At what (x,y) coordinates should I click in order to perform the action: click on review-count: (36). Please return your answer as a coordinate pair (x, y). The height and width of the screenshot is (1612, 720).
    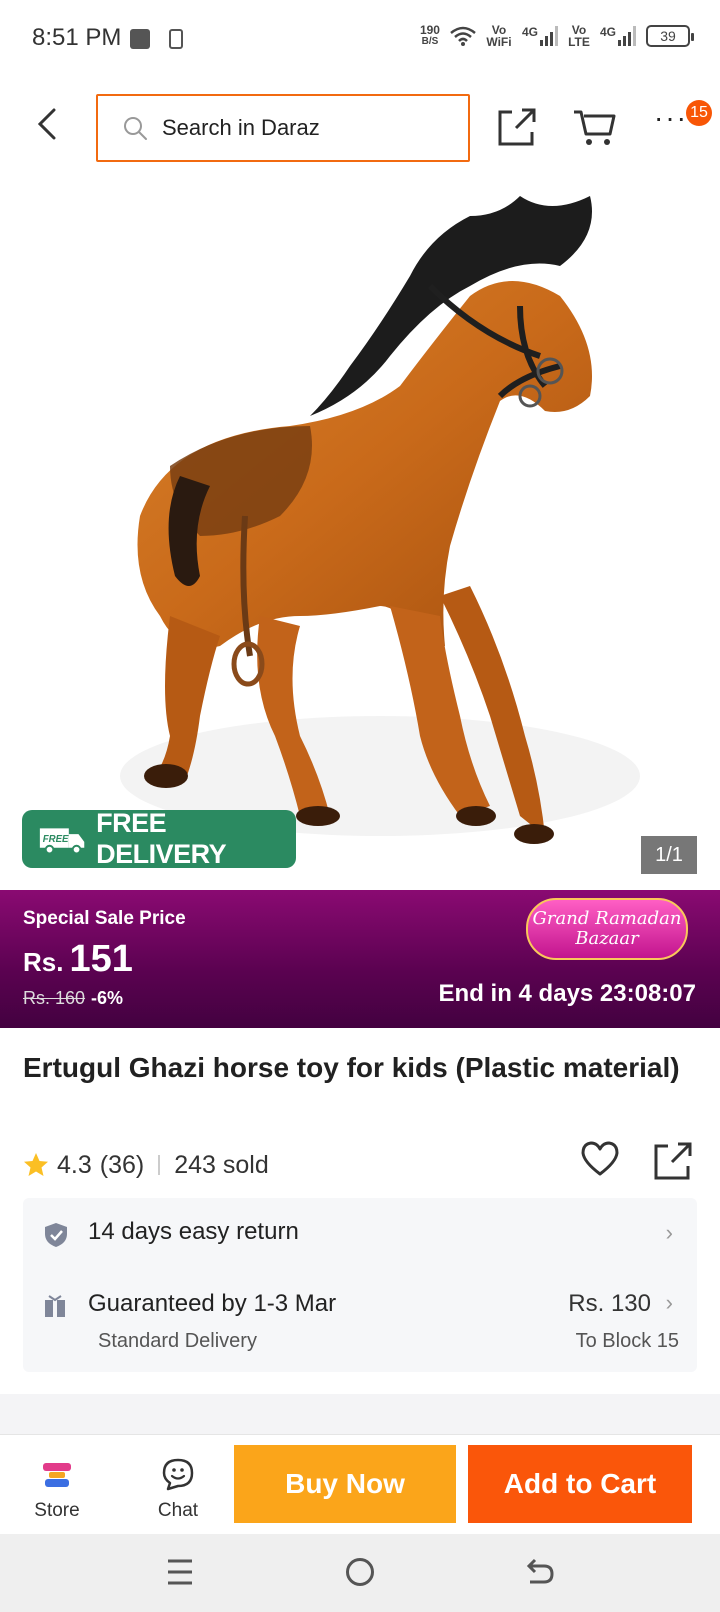
    Looking at the image, I should click on (122, 1164).